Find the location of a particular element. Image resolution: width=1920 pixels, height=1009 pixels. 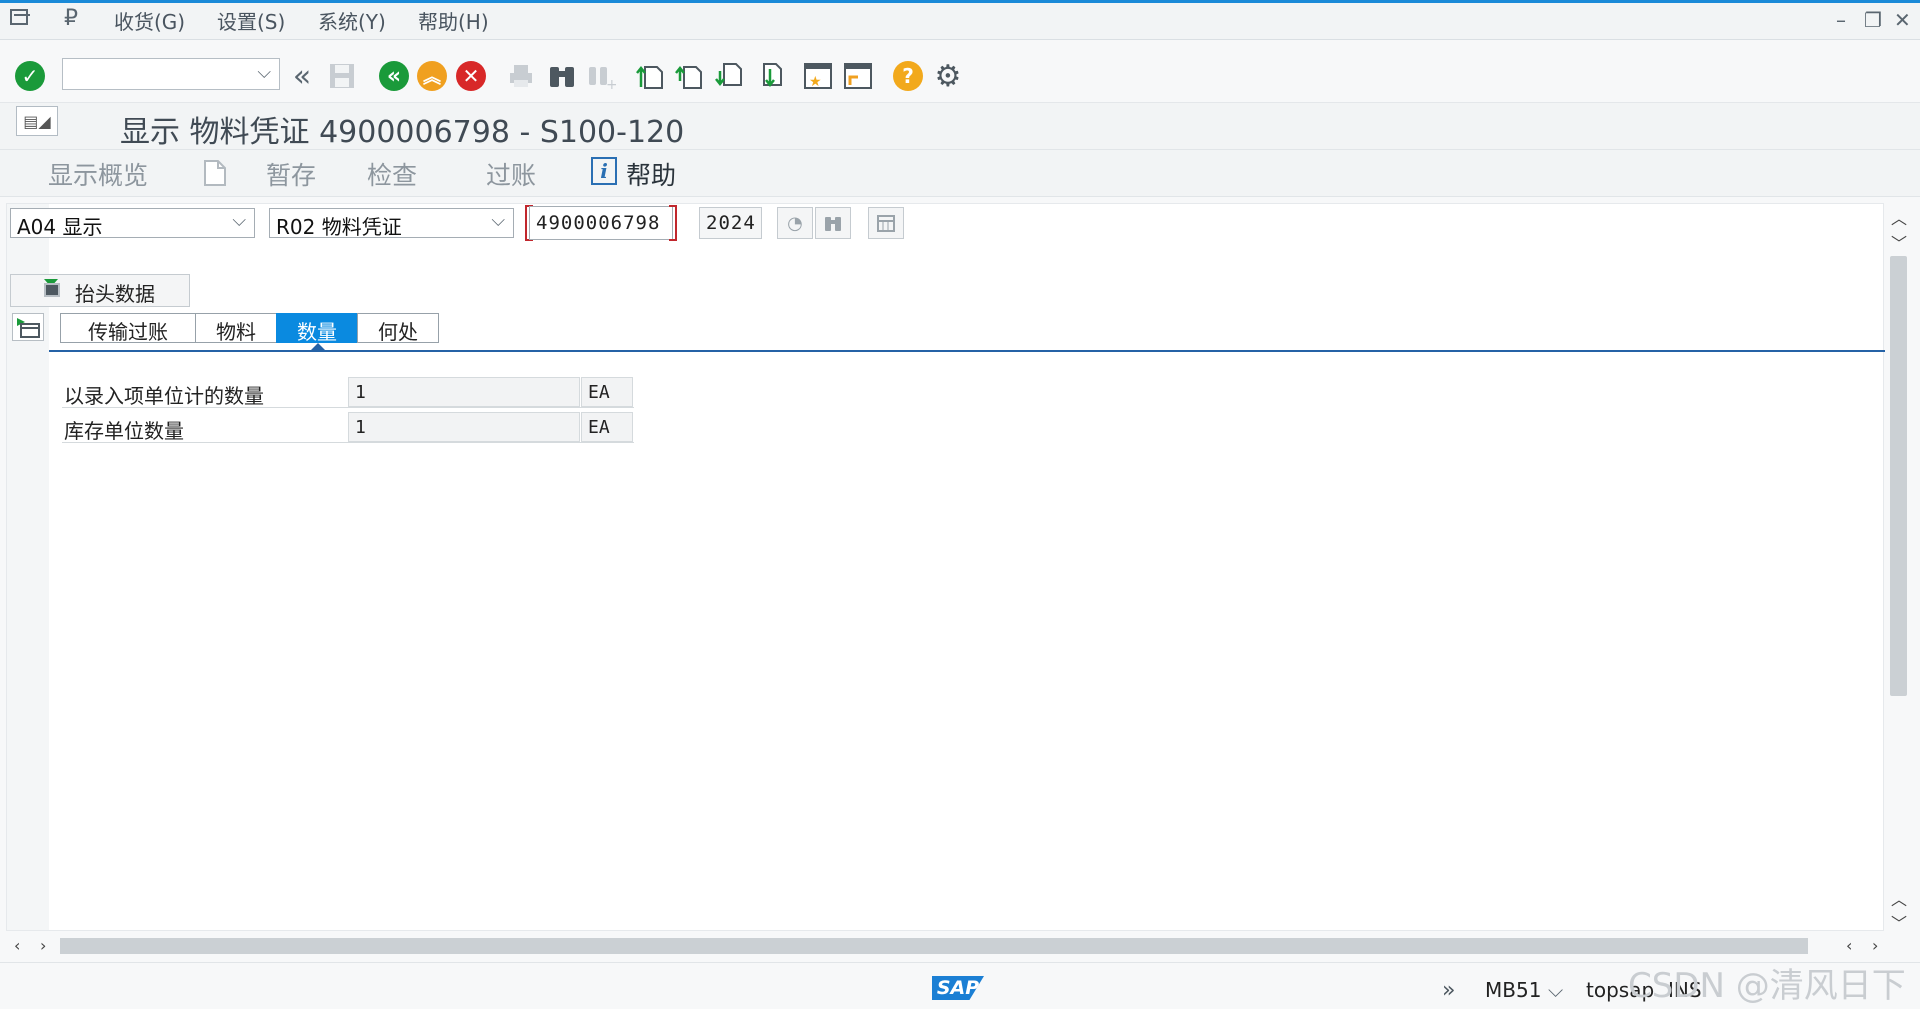

menu-help: 帮助(H) is located at coordinates (453, 20).